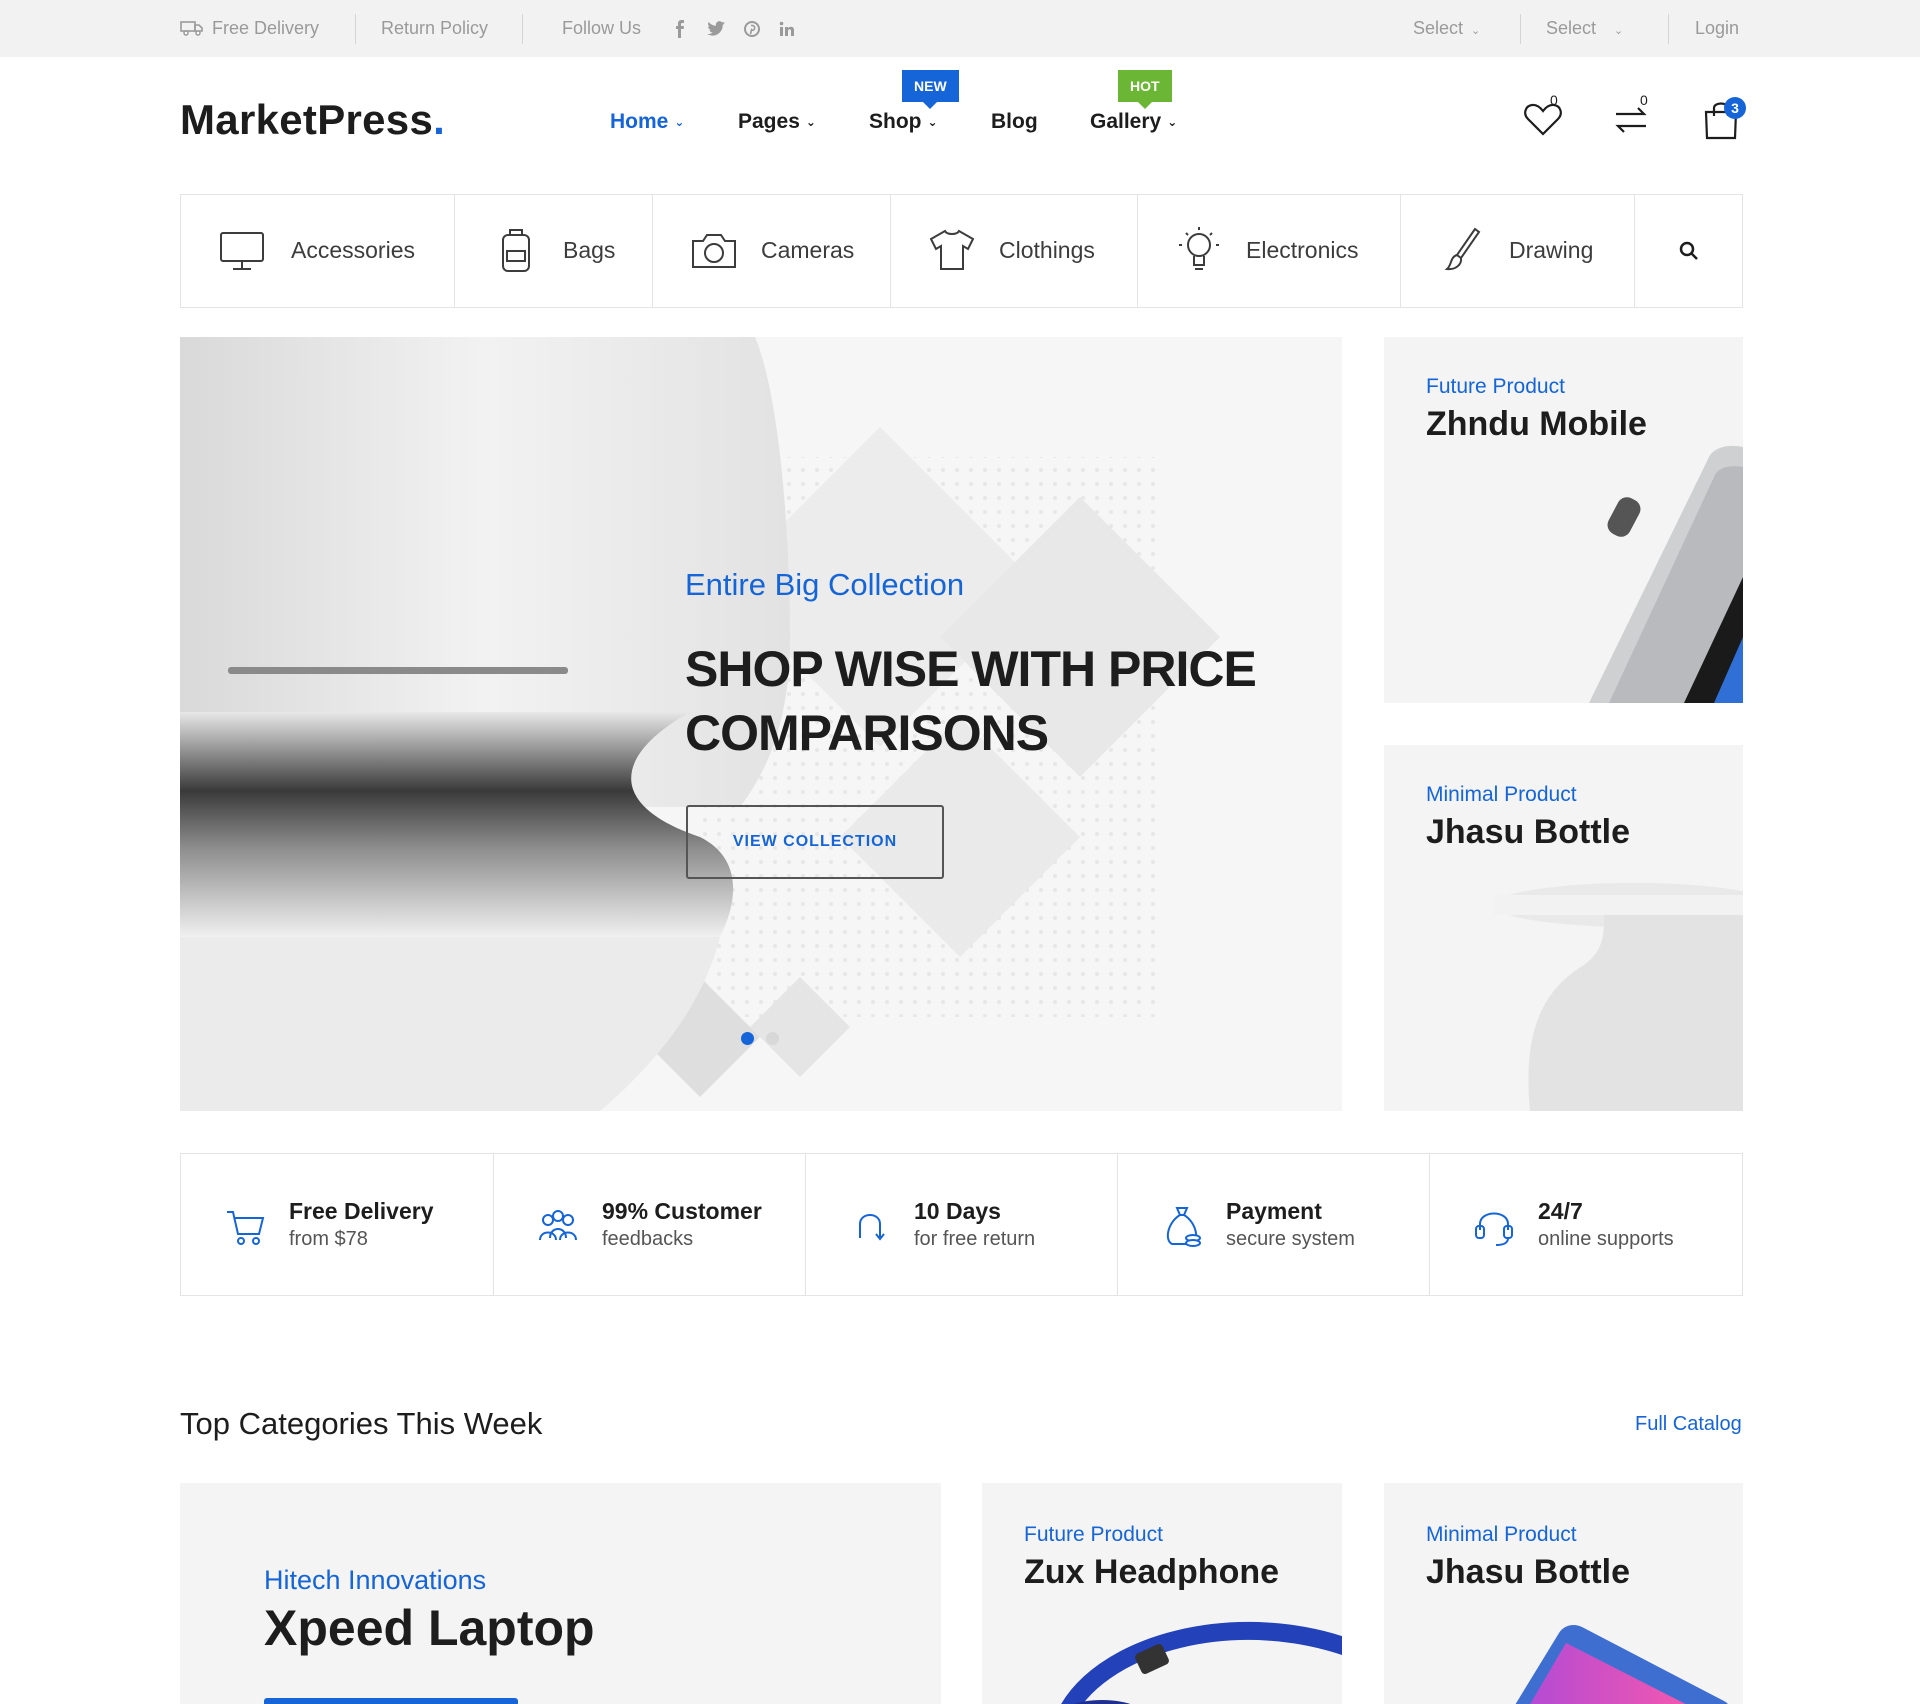 The height and width of the screenshot is (1704, 1920). Describe the element at coordinates (777, 122) in the screenshot. I see `nav-pages: Pages ⌄` at that location.